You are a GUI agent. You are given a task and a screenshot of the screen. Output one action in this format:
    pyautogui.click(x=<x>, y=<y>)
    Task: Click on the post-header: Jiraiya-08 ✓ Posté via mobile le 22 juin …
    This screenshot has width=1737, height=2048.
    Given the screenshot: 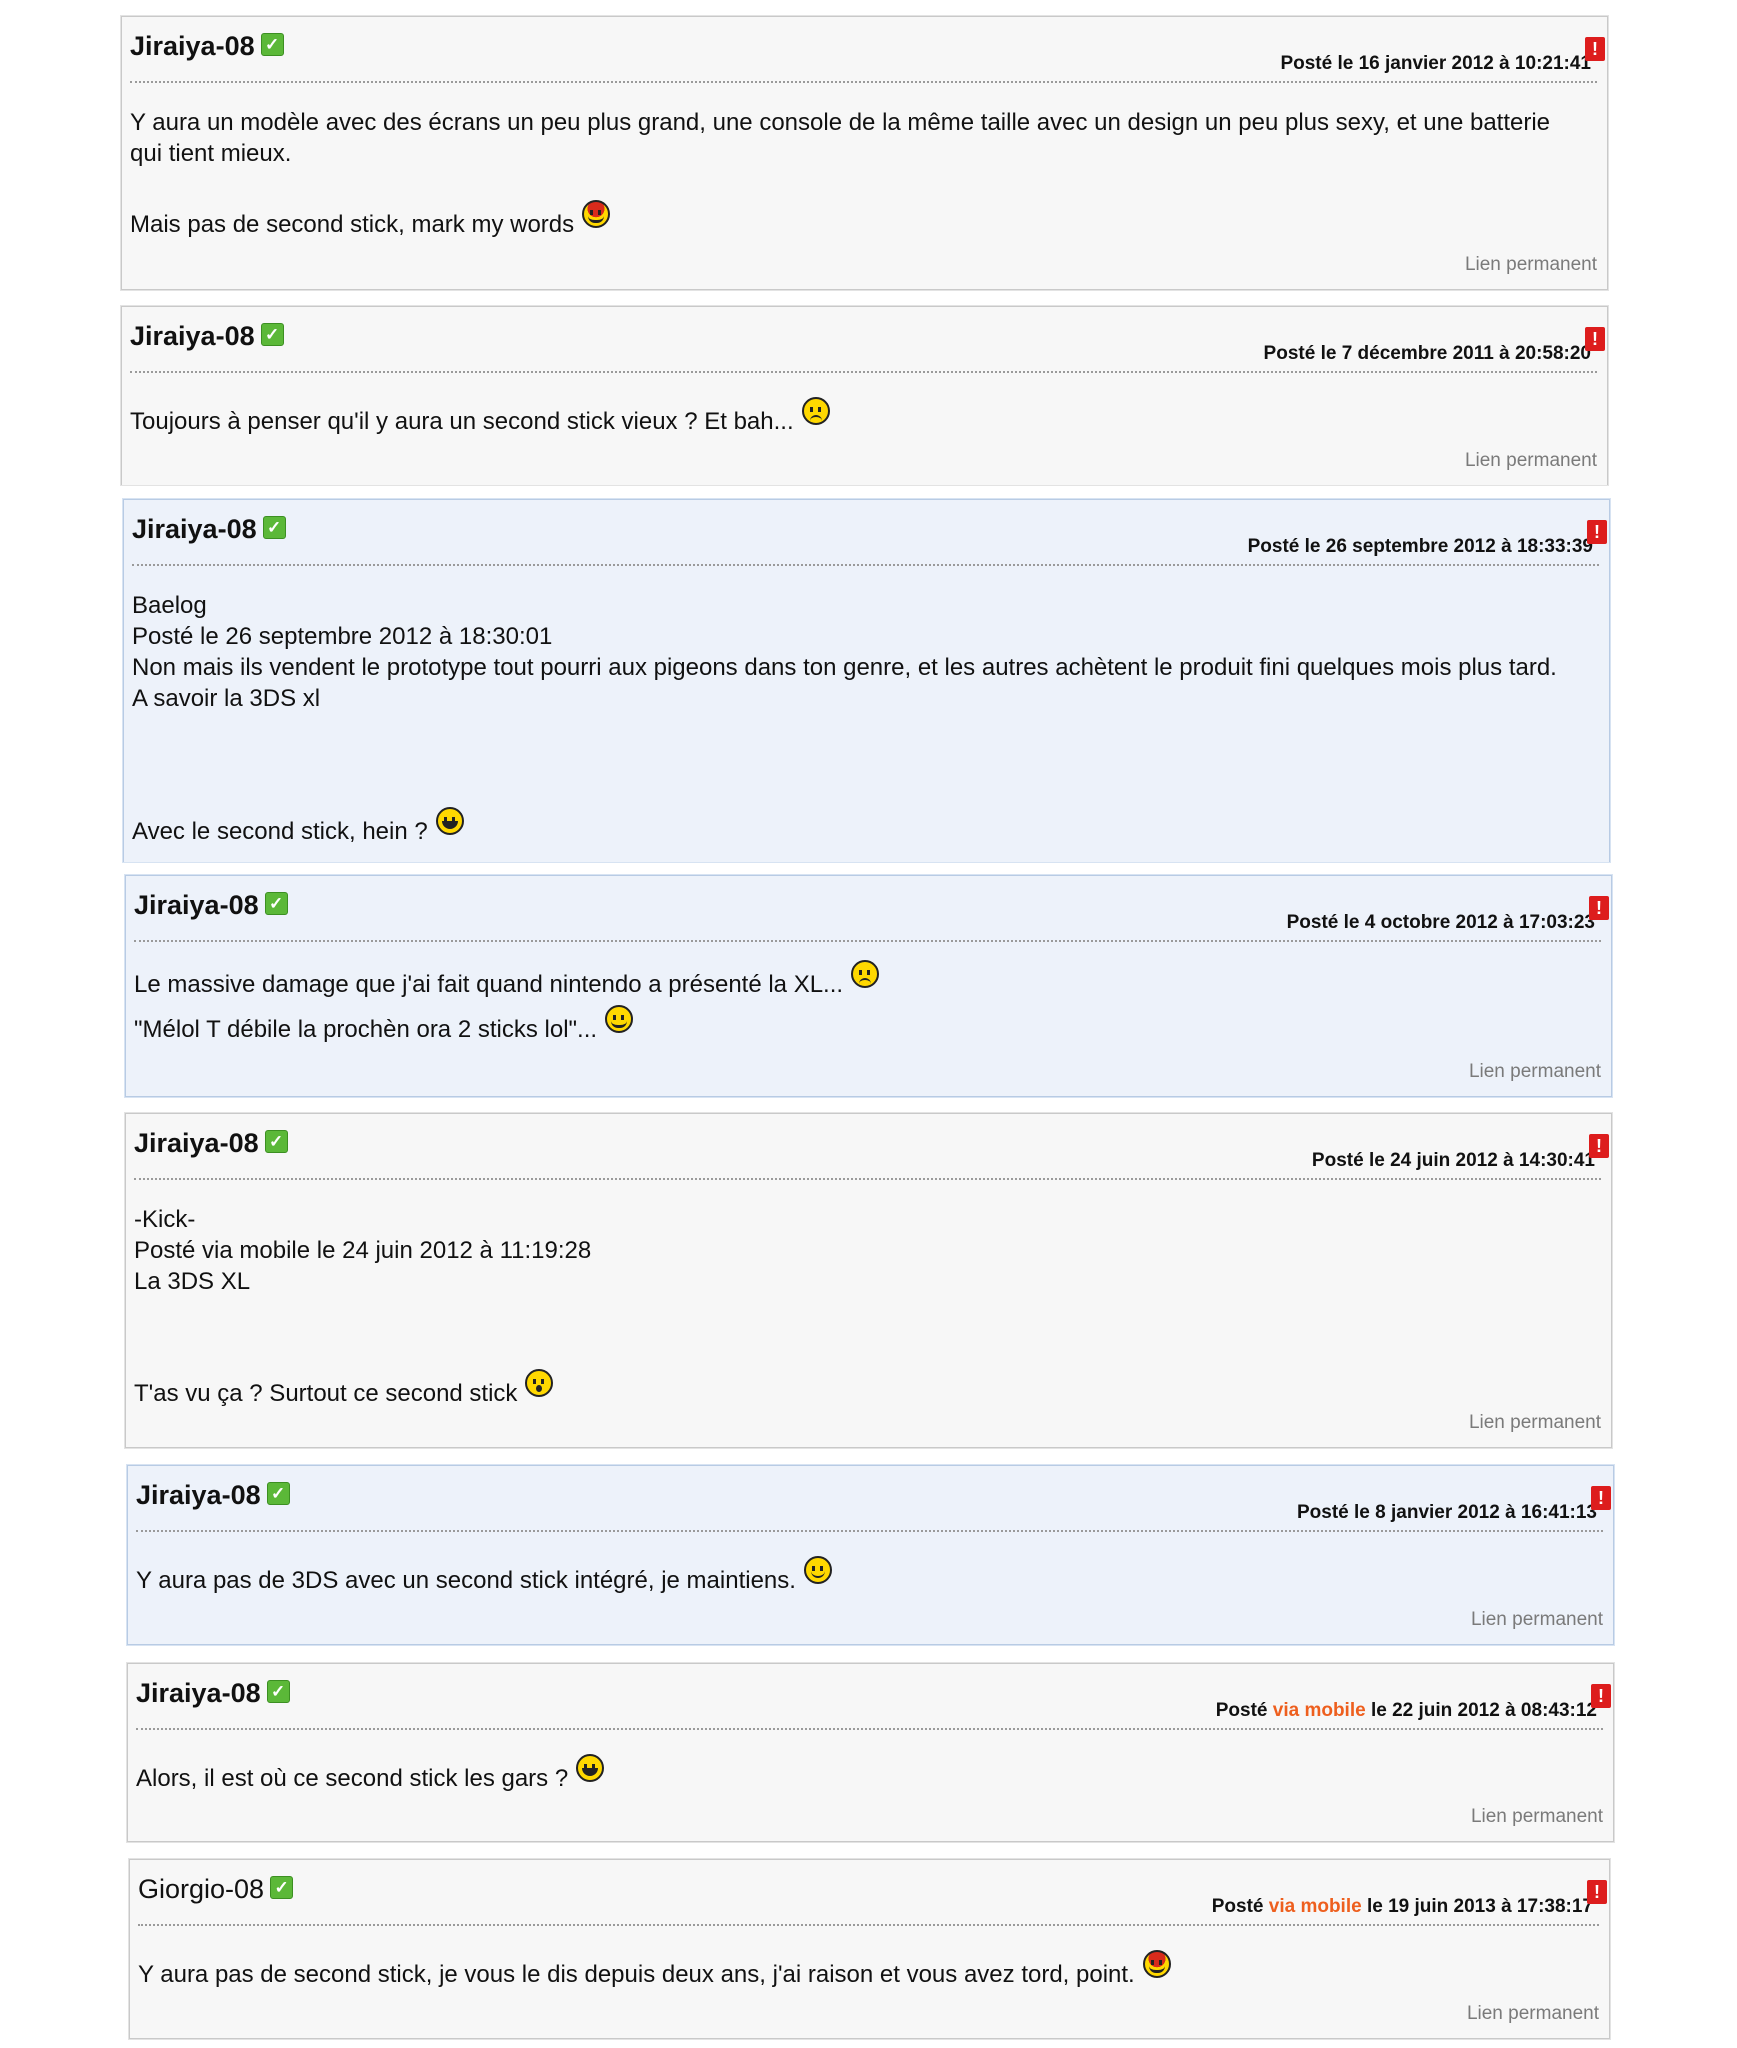 What is the action you would take?
    pyautogui.click(x=873, y=1702)
    